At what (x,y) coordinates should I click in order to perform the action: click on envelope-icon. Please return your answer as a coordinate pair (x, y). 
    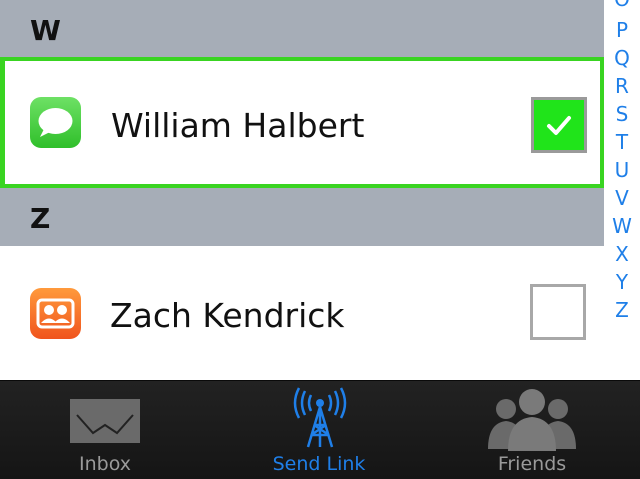
    Looking at the image, I should click on (105, 421).